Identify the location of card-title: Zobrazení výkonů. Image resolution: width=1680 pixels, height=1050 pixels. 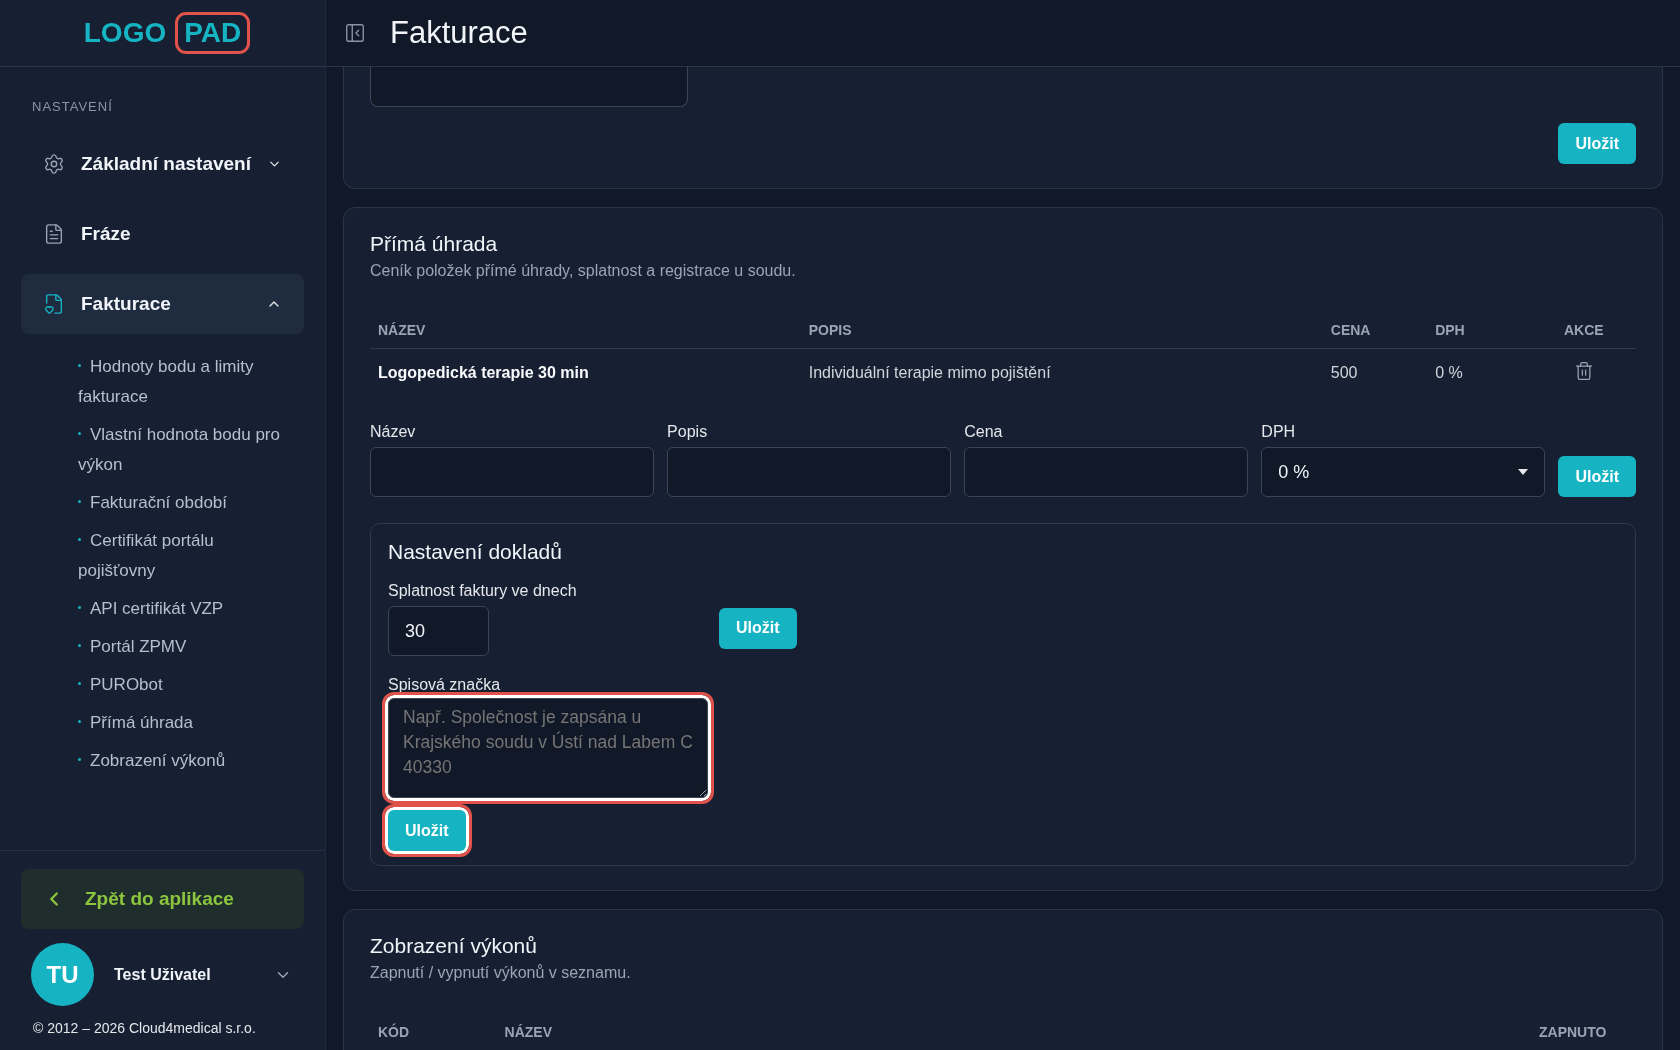
(454, 946).